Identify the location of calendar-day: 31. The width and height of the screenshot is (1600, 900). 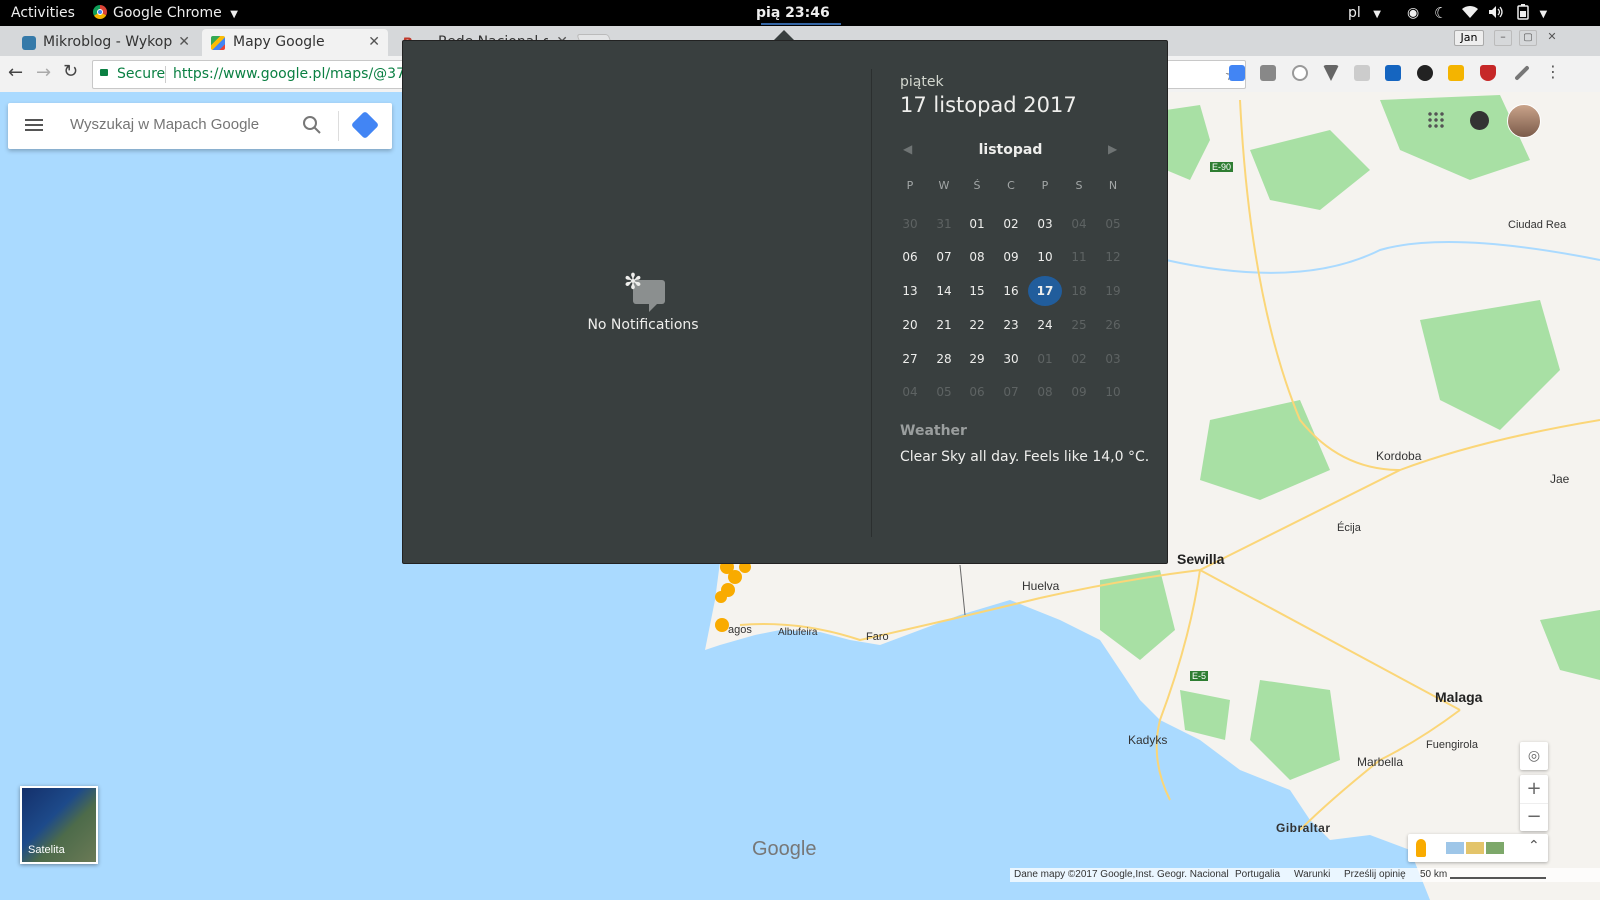
(944, 224).